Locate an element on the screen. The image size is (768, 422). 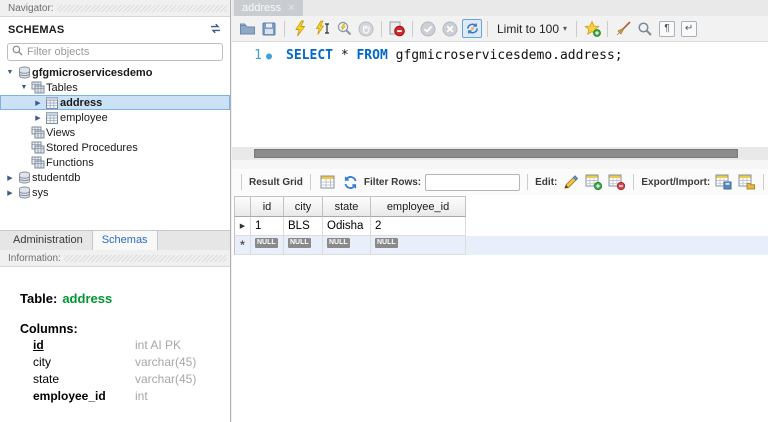
tab-administration: Administration is located at coordinates (48, 240).